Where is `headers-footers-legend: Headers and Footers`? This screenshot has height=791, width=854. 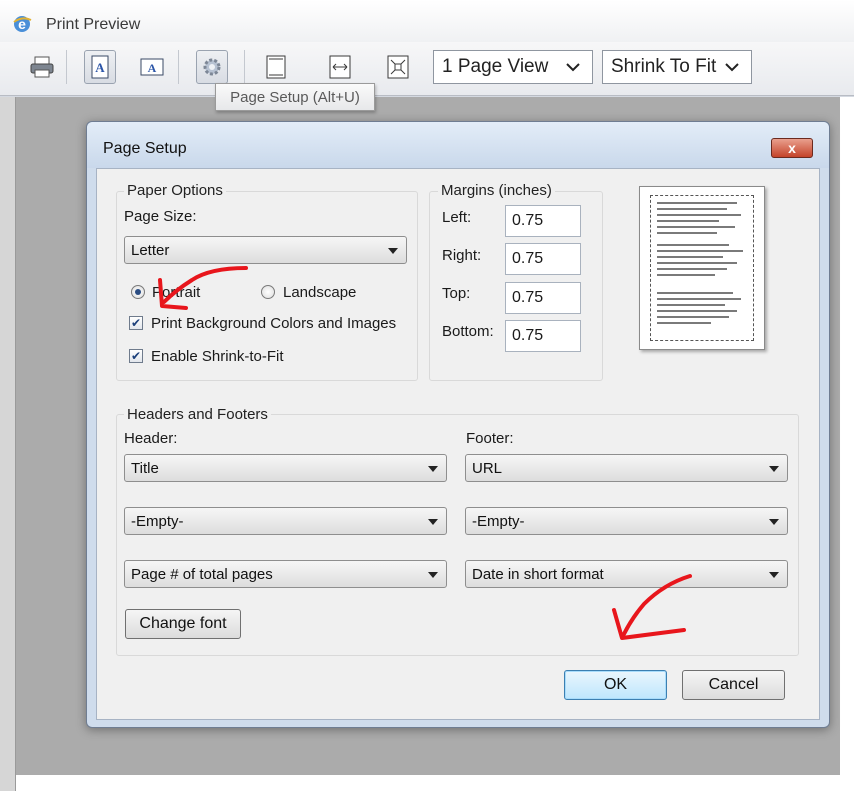
headers-footers-legend: Headers and Footers is located at coordinates (197, 414).